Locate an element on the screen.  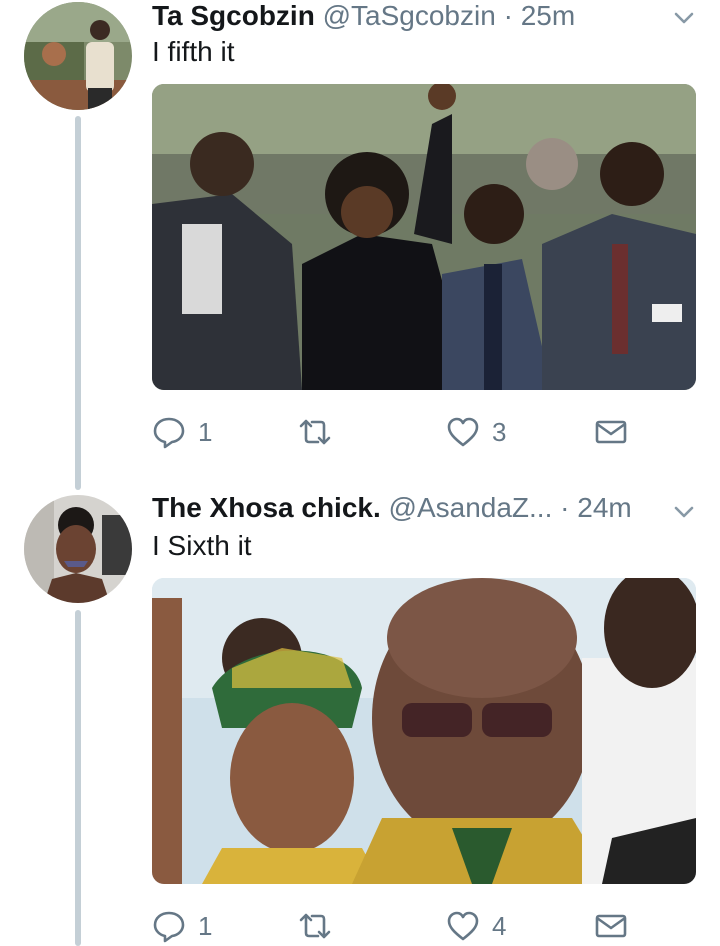
tweet-actions: 1 3 is located at coordinates (392, 432).